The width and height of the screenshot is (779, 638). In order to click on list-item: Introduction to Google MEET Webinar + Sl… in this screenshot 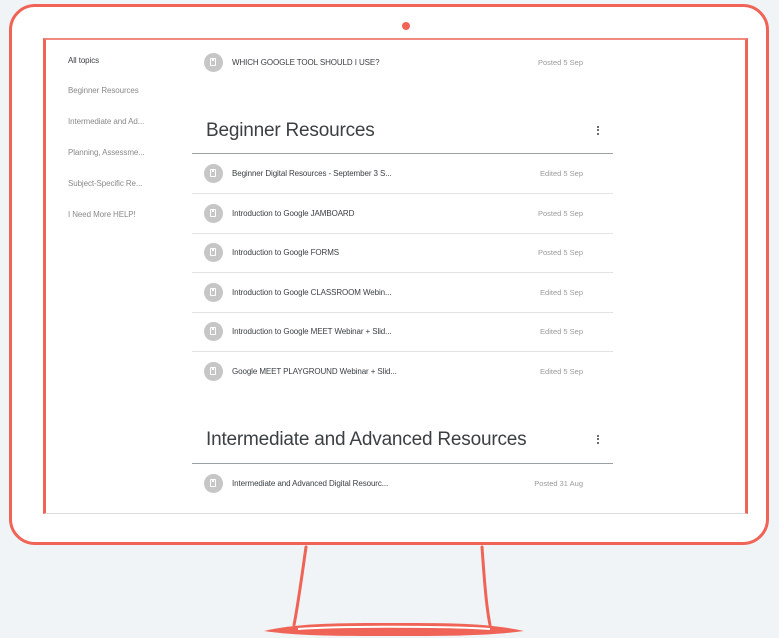, I will do `click(402, 332)`.